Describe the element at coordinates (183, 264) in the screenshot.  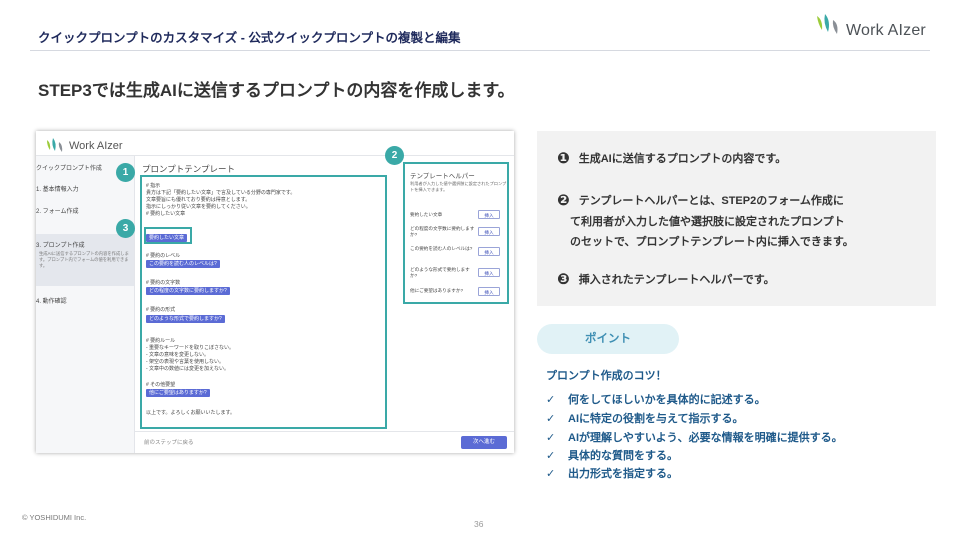
I see `helper-chip: この要約を読む人のレベルは?` at that location.